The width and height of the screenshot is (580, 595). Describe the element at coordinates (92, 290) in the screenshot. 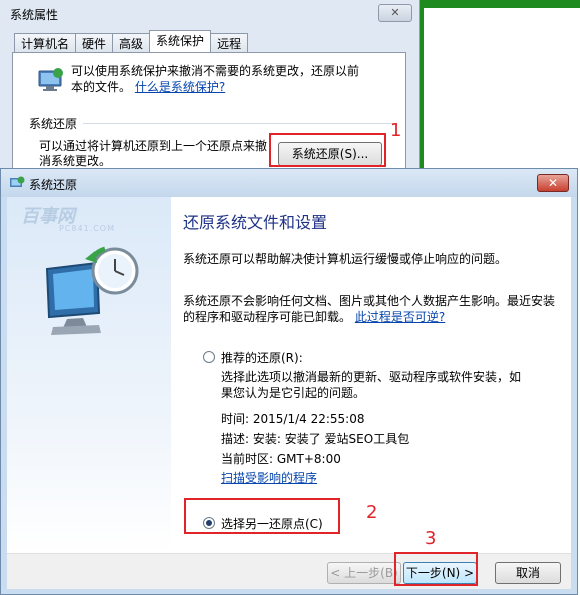

I see `computer-clock-icon` at that location.